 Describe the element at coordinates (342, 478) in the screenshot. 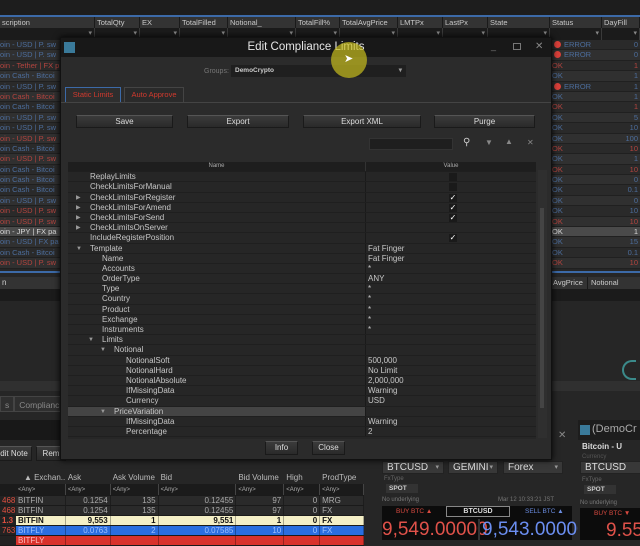

I see `column-header: ProdType` at that location.